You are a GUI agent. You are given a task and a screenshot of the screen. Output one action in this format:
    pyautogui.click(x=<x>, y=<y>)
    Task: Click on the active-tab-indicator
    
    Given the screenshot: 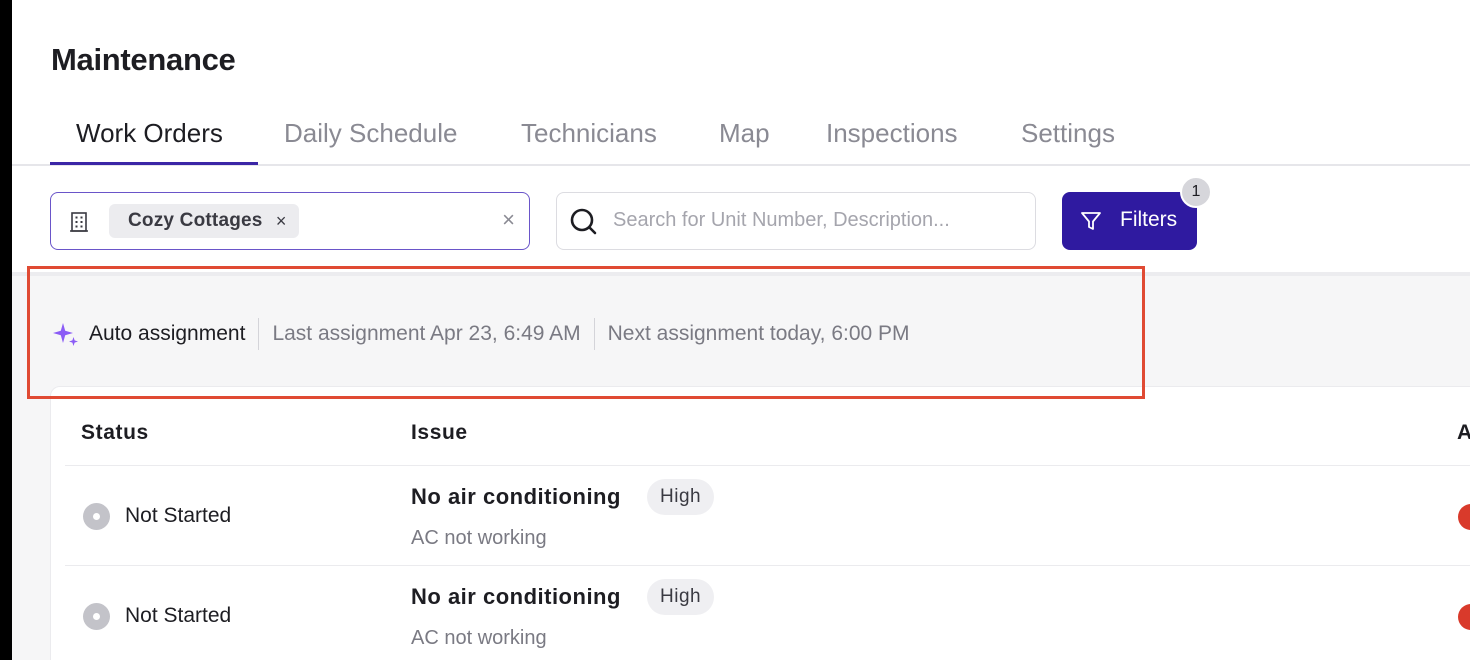 What is the action you would take?
    pyautogui.click(x=154, y=163)
    